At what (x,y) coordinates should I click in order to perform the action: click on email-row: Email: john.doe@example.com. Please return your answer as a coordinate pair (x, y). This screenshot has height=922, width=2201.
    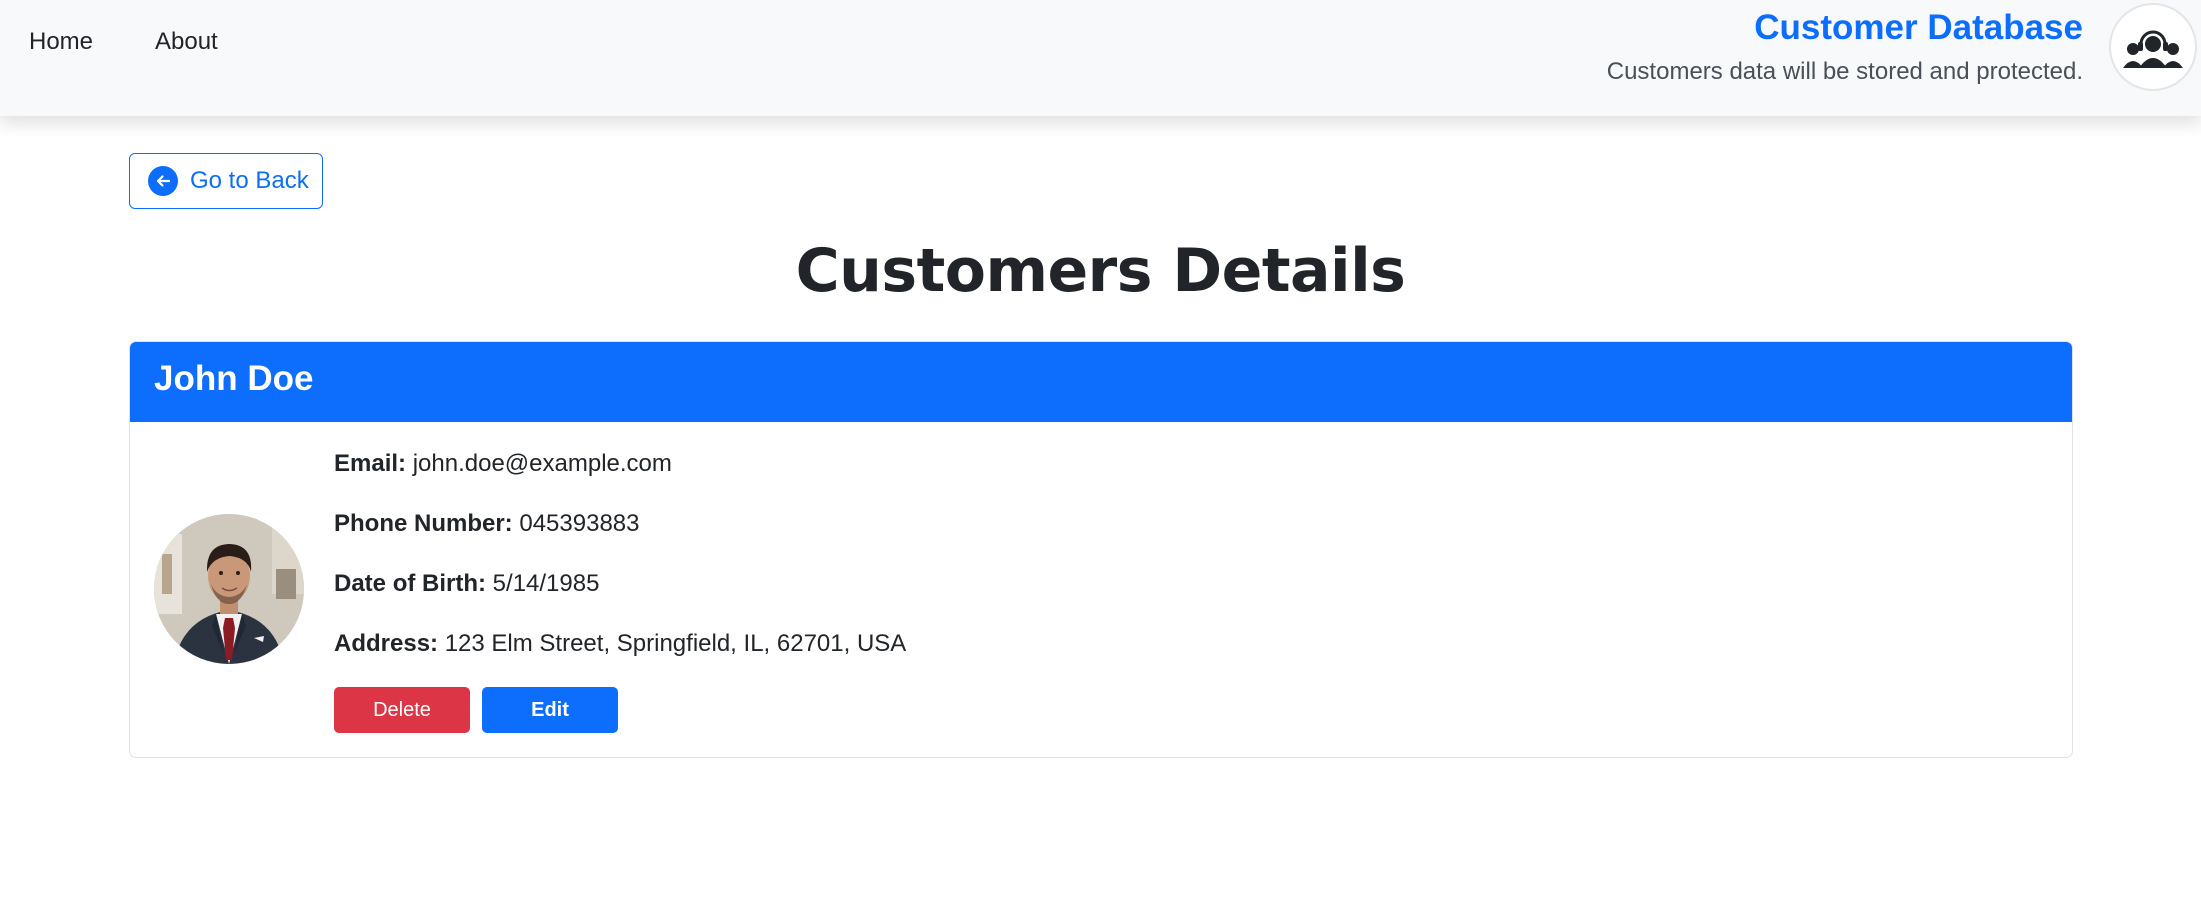
    Looking at the image, I should click on (620, 480).